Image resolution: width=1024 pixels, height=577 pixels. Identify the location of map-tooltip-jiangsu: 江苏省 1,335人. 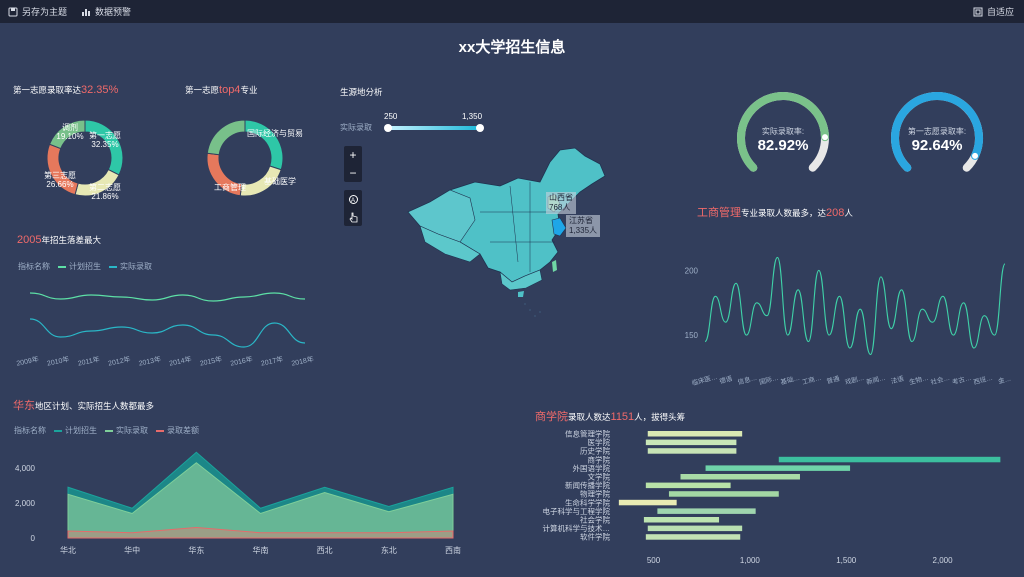
(583, 226).